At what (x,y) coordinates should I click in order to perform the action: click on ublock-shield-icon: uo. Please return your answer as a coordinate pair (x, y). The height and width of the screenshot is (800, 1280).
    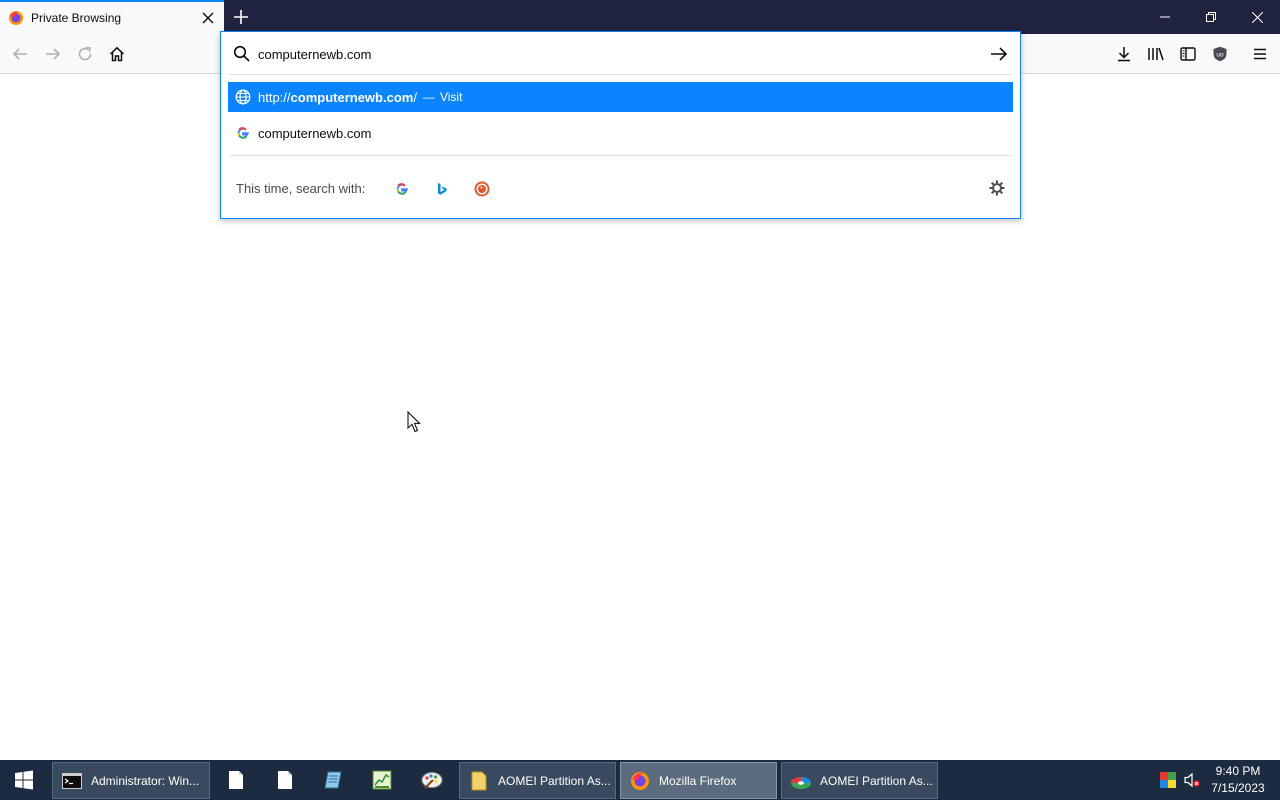
    Looking at the image, I should click on (1220, 54).